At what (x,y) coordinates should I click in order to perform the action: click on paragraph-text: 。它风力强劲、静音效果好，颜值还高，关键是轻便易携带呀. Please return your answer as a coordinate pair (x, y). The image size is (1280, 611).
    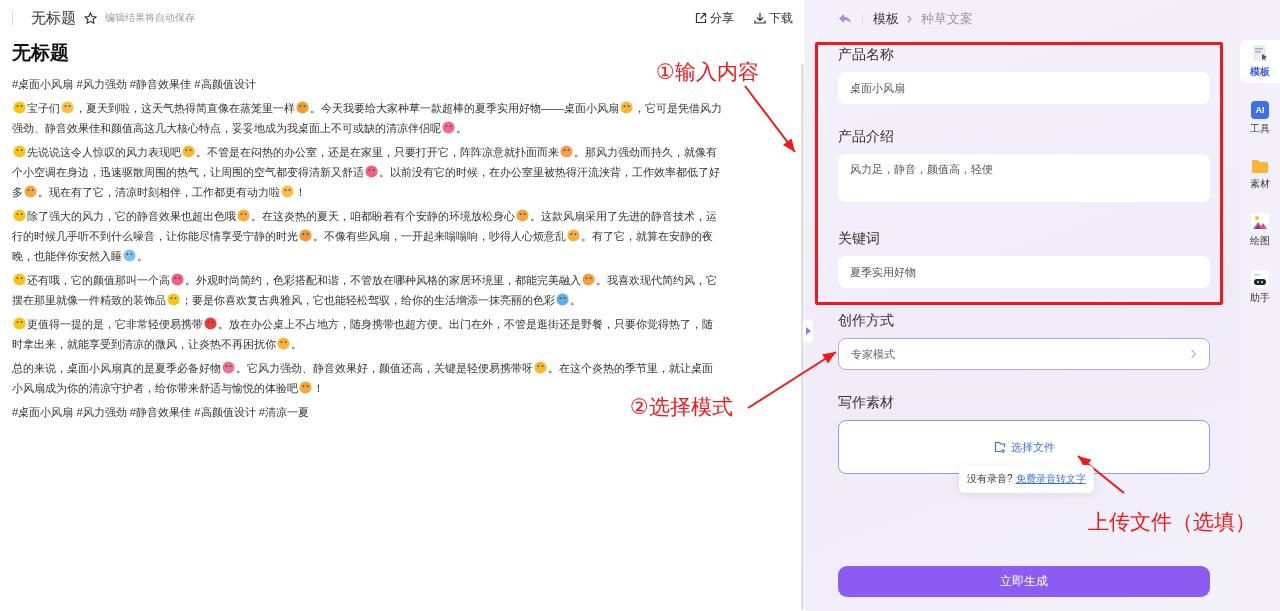
    Looking at the image, I should click on (384, 368).